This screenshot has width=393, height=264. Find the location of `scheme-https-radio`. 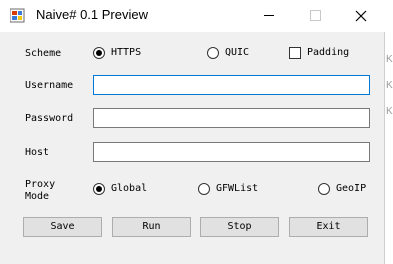

scheme-https-radio is located at coordinates (99, 53).